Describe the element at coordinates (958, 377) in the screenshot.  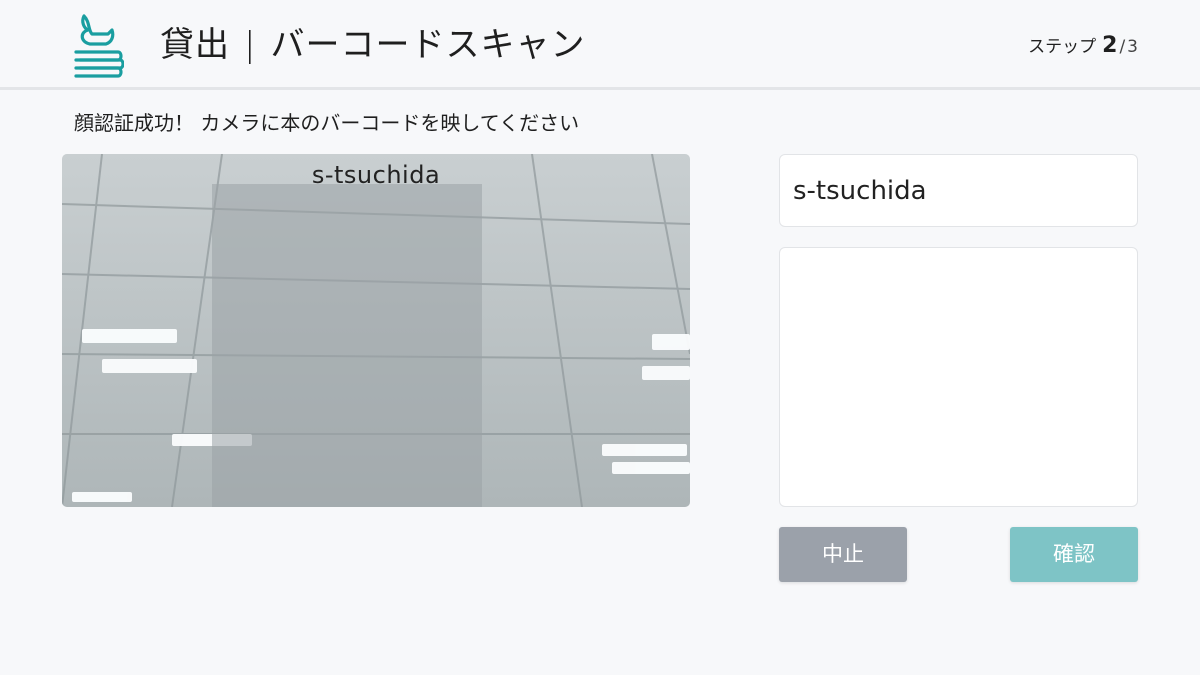
I see `book-list-field` at that location.